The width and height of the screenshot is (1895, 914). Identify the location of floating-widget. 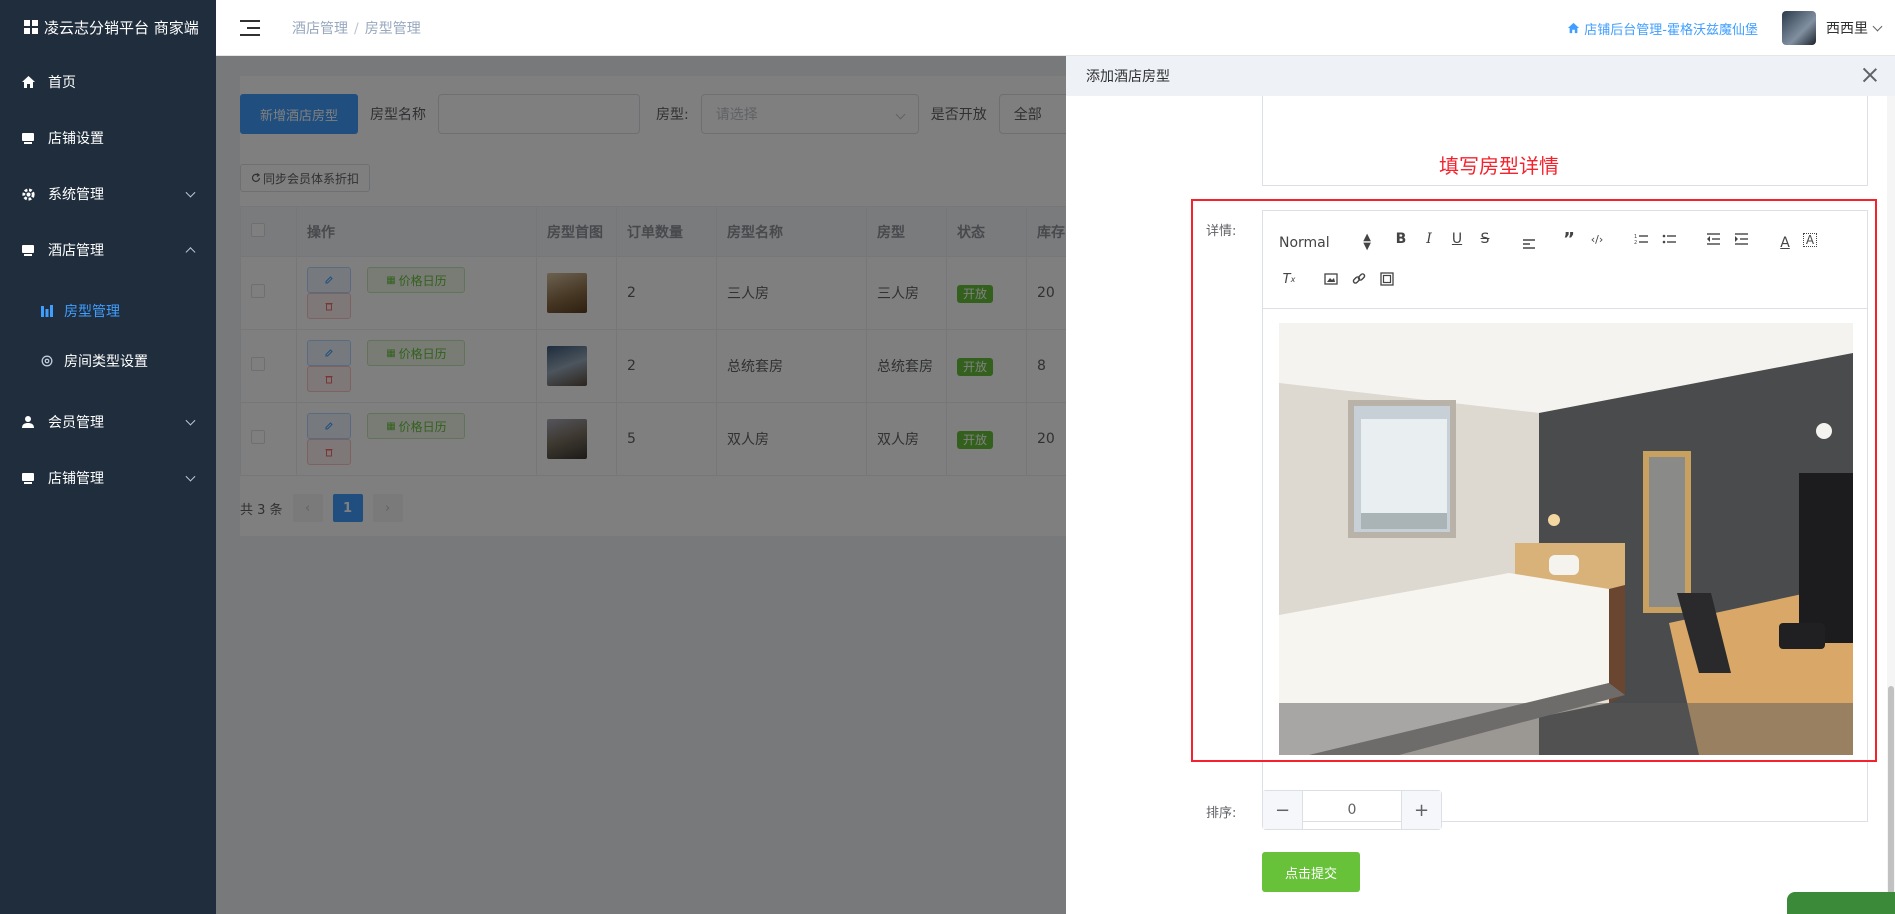
(1841, 903).